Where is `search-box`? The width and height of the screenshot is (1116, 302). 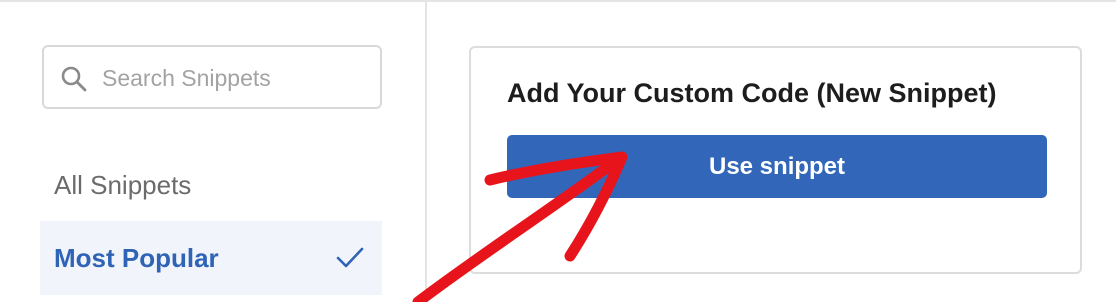
search-box is located at coordinates (212, 77).